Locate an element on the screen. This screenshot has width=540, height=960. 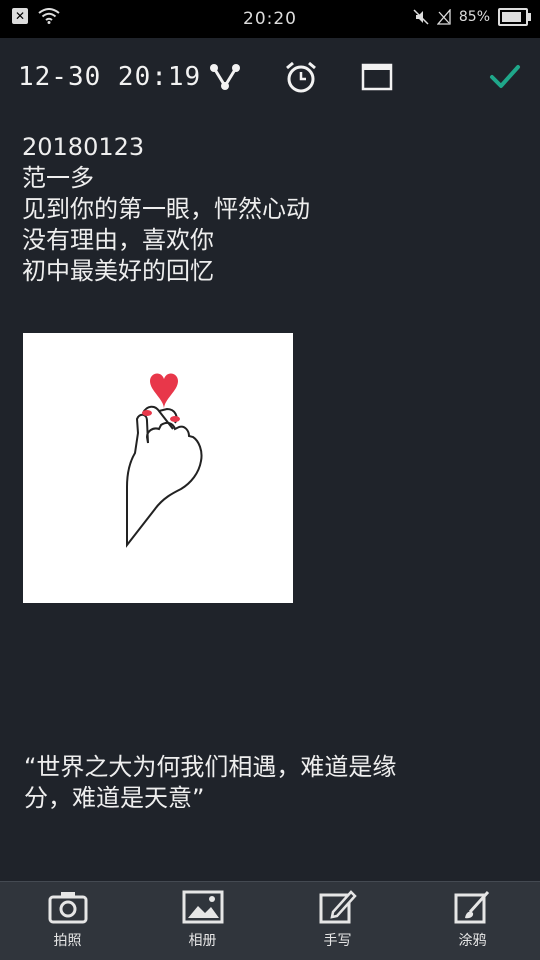
battery-fill is located at coordinates (511, 17).